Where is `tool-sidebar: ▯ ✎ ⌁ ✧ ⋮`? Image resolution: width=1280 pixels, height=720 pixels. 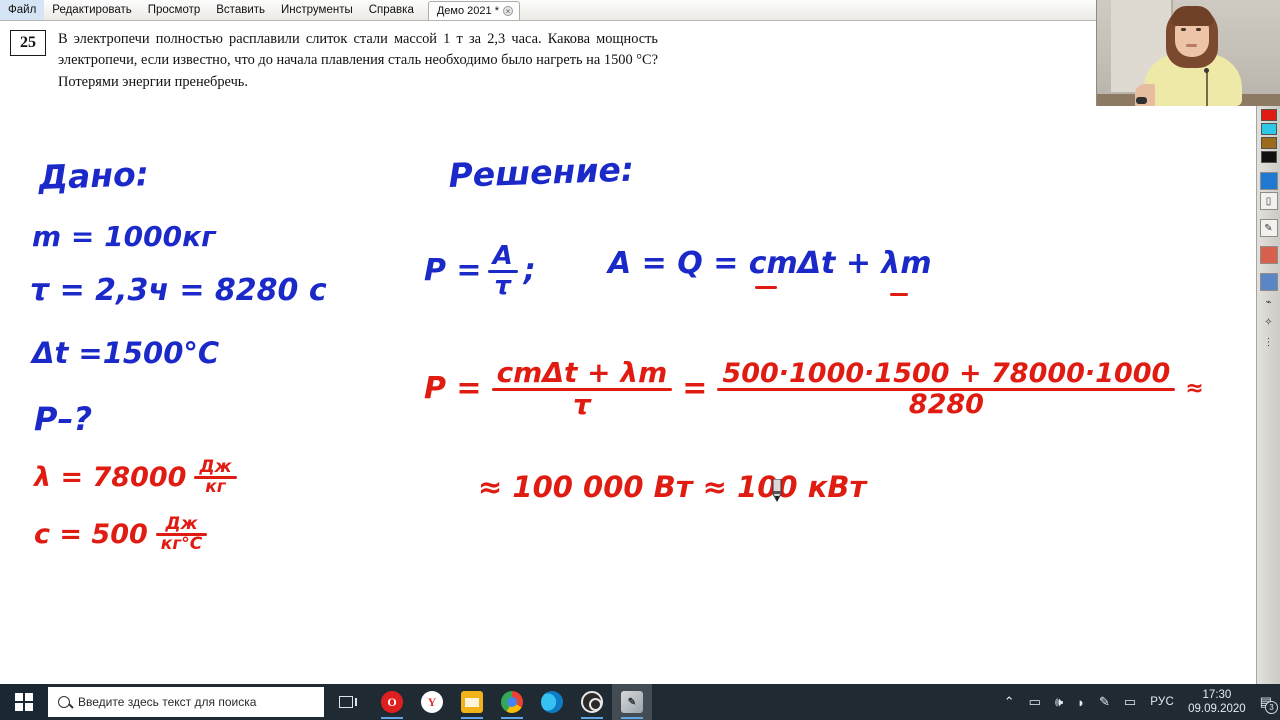
tool-sidebar: ▯ ✎ ⌁ ✧ ⋮ is located at coordinates (1268, 395).